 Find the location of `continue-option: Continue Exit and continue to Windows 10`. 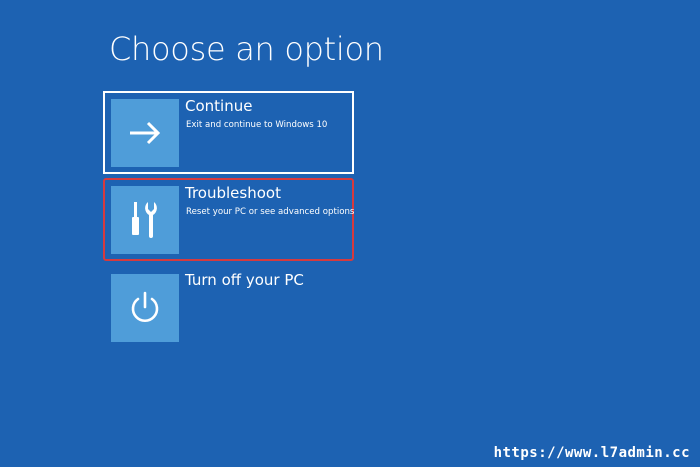

continue-option: Continue Exit and continue to Windows 10 is located at coordinates (228, 132).